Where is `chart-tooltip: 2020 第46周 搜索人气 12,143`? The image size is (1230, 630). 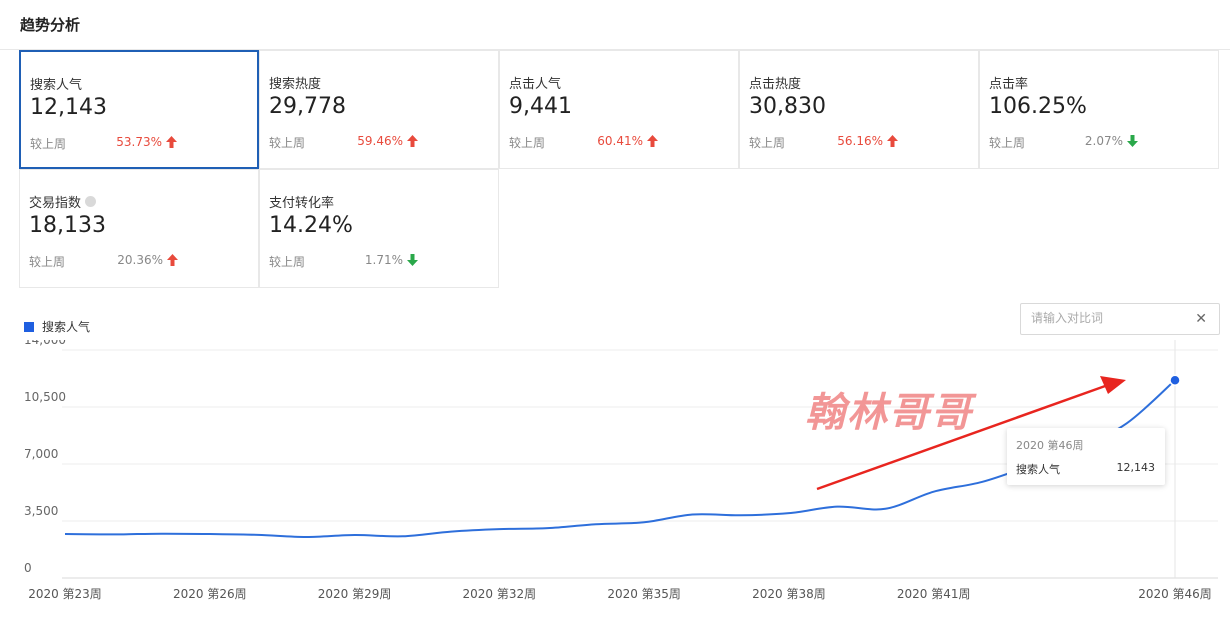 chart-tooltip: 2020 第46周 搜索人气 12,143 is located at coordinates (1086, 456).